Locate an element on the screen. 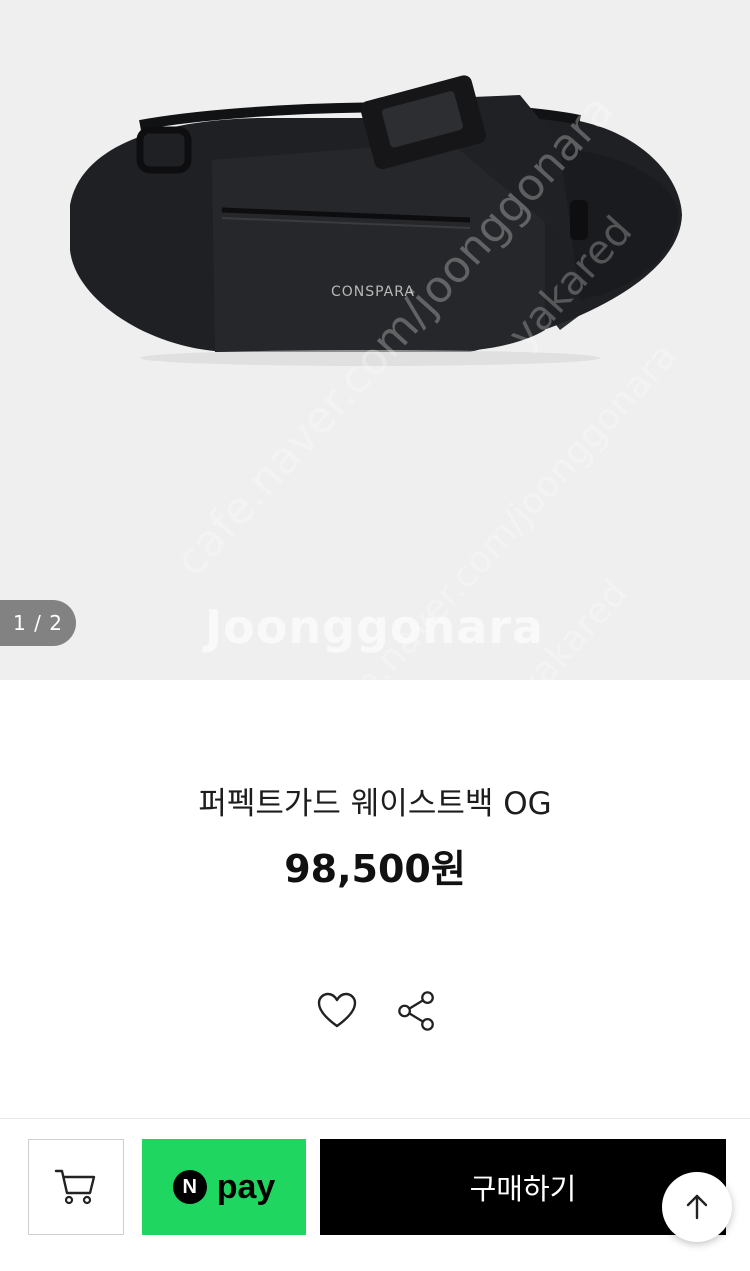  npay-label: pay is located at coordinates (246, 1186).